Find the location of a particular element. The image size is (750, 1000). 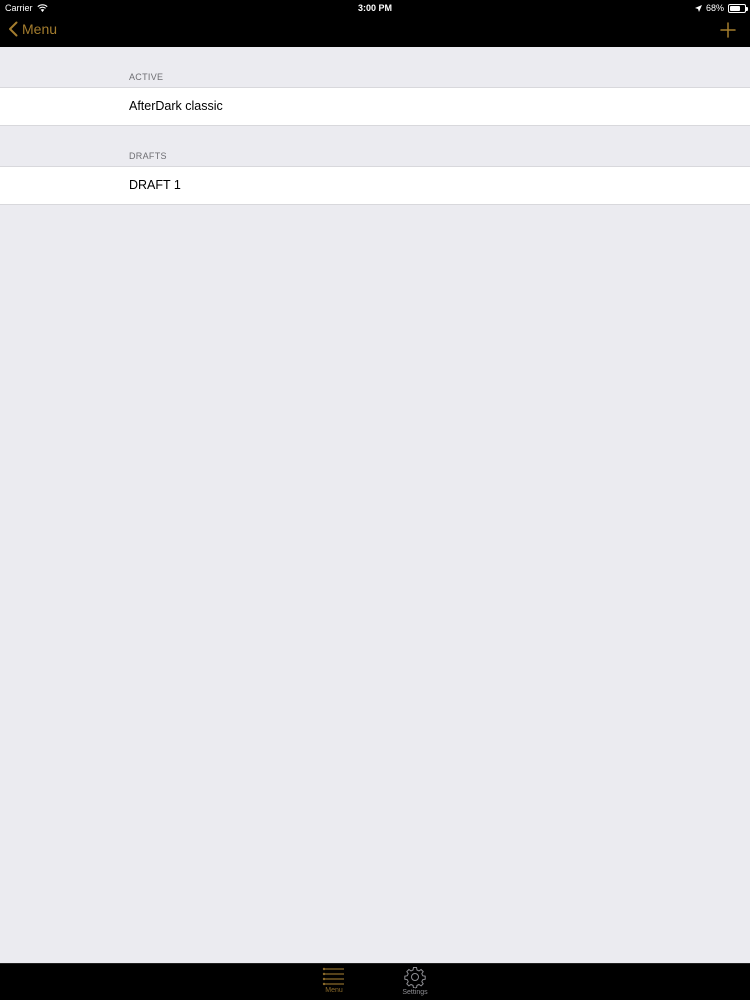

nav-bar: Menu is located at coordinates (375, 31).